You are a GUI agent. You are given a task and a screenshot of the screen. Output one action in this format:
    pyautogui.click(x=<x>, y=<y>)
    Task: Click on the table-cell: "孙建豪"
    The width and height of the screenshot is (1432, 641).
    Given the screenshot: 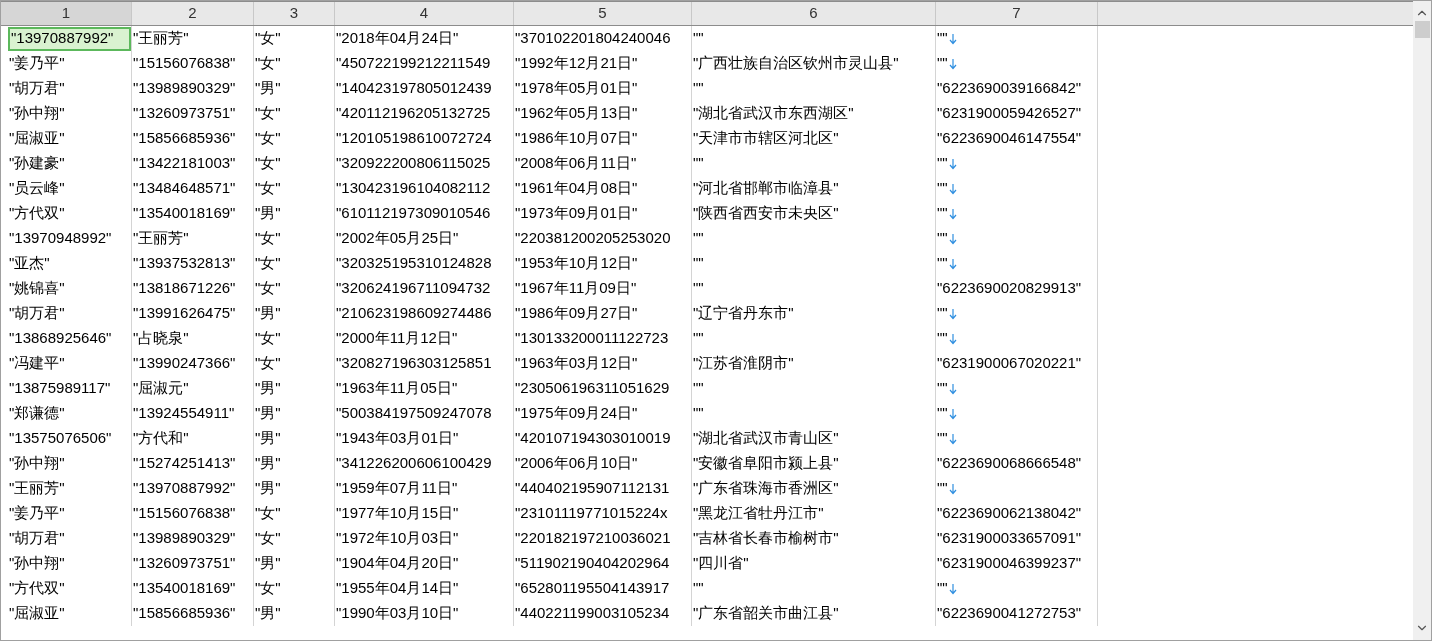 What is the action you would take?
    pyautogui.click(x=36, y=163)
    